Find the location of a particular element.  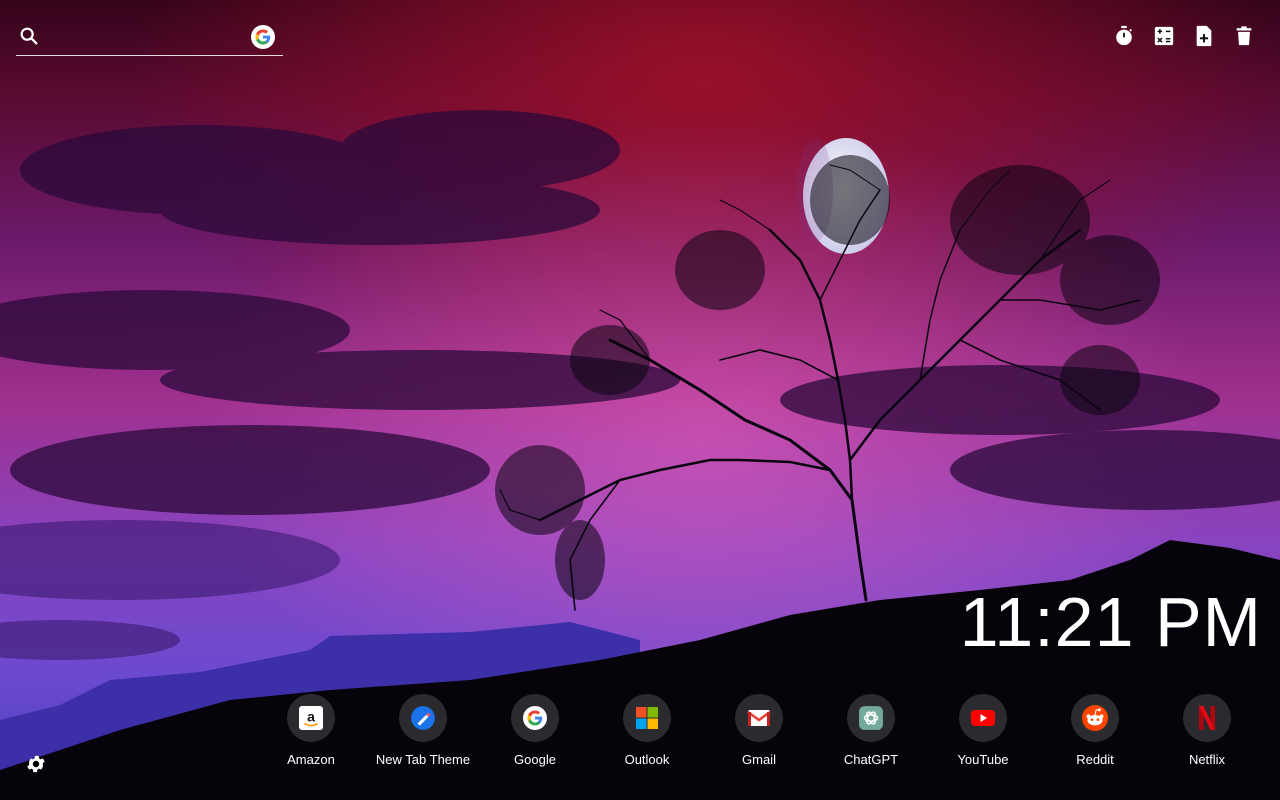

settings-button is located at coordinates (36, 764).